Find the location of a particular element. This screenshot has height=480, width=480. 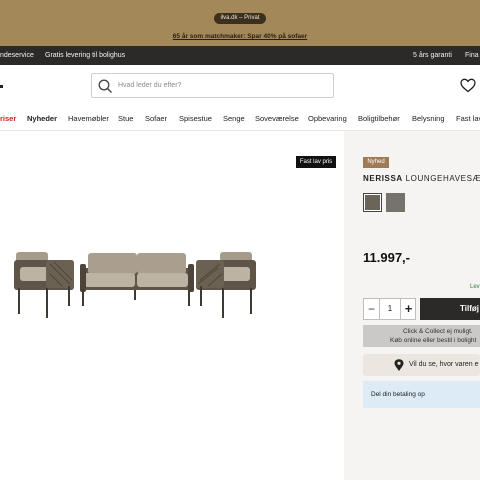

add-to-cart-button: Tilføj is located at coordinates (450, 309).